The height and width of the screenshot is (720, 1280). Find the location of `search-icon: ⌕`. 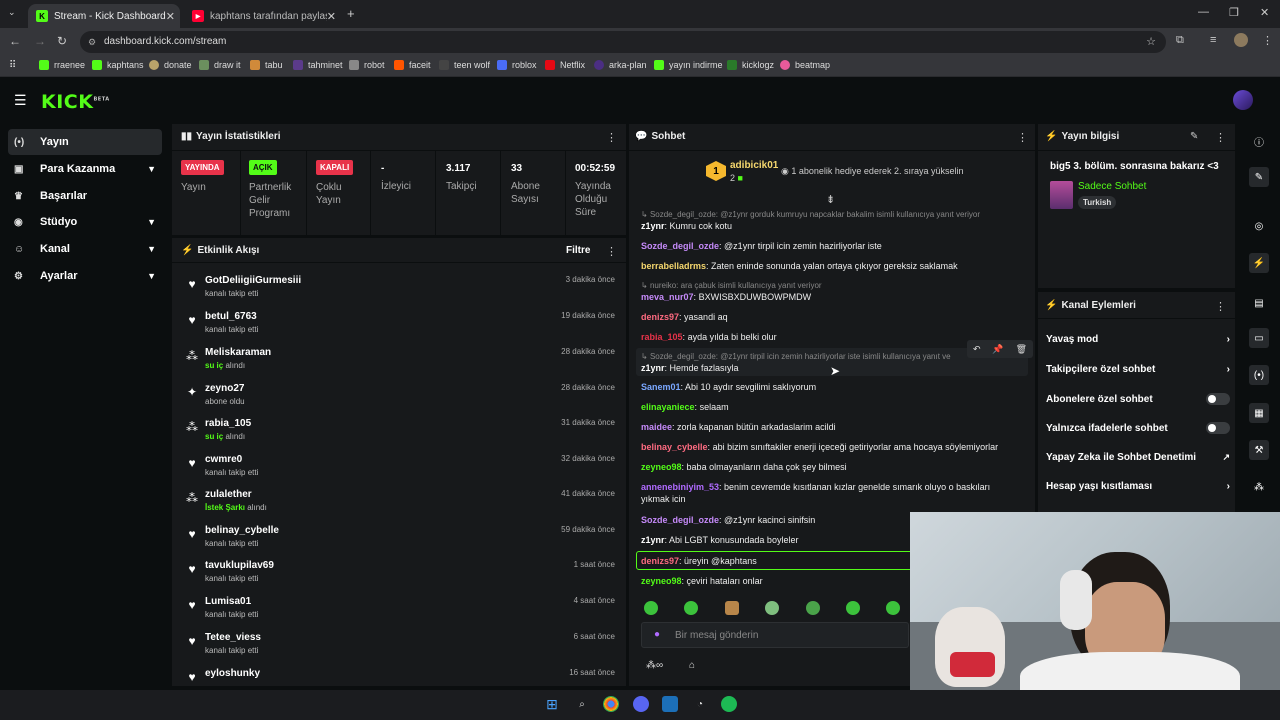

search-icon: ⌕ is located at coordinates (582, 704).